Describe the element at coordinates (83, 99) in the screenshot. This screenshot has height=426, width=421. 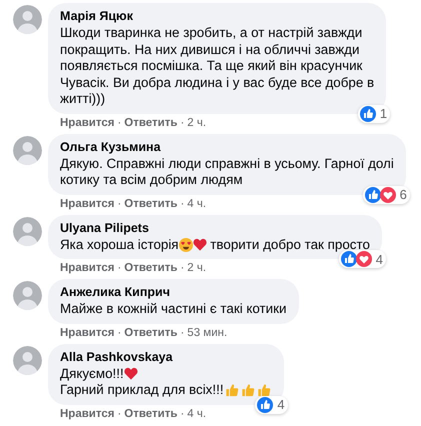
I see `comment-text: житті)))` at that location.